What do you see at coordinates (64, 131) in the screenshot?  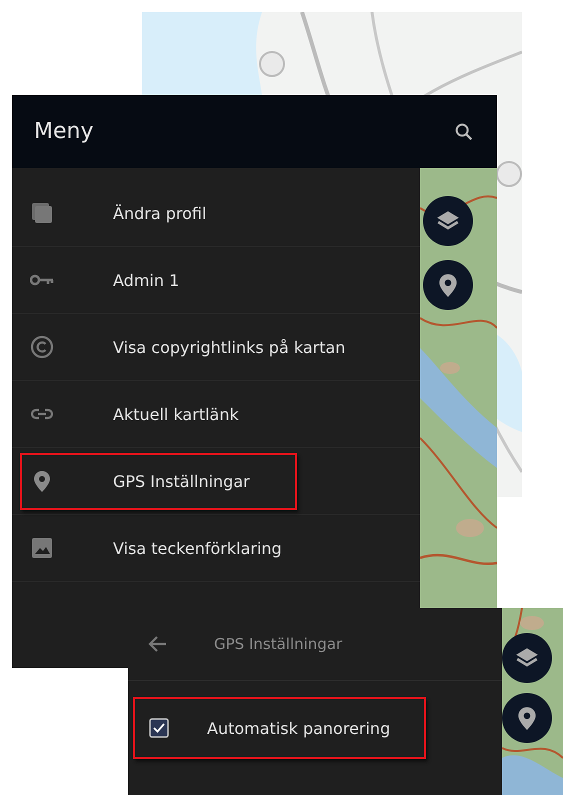 I see `menu-title: Meny` at bounding box center [64, 131].